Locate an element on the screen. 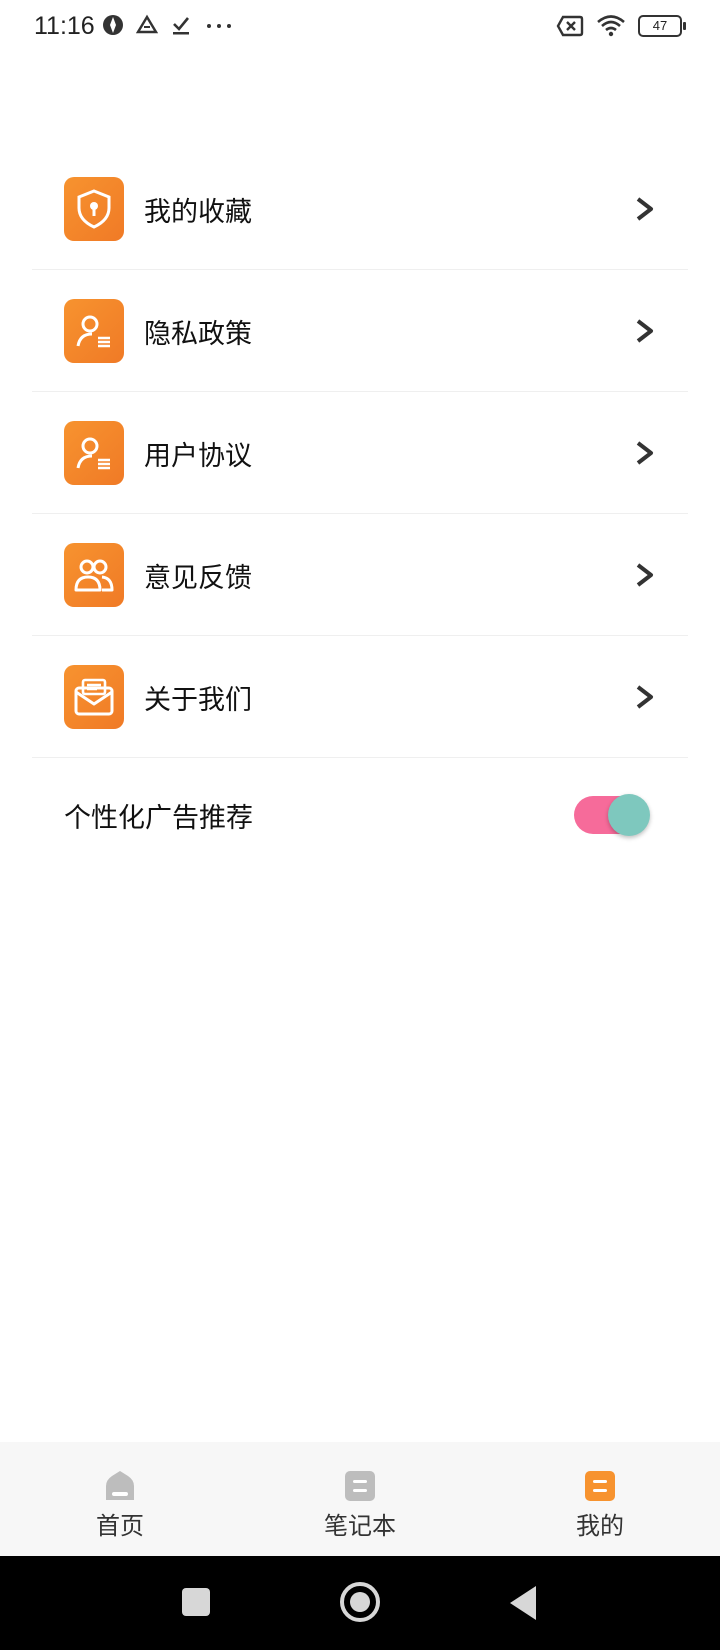 Image resolution: width=720 pixels, height=1650 pixels. download-done-icon is located at coordinates (181, 26).